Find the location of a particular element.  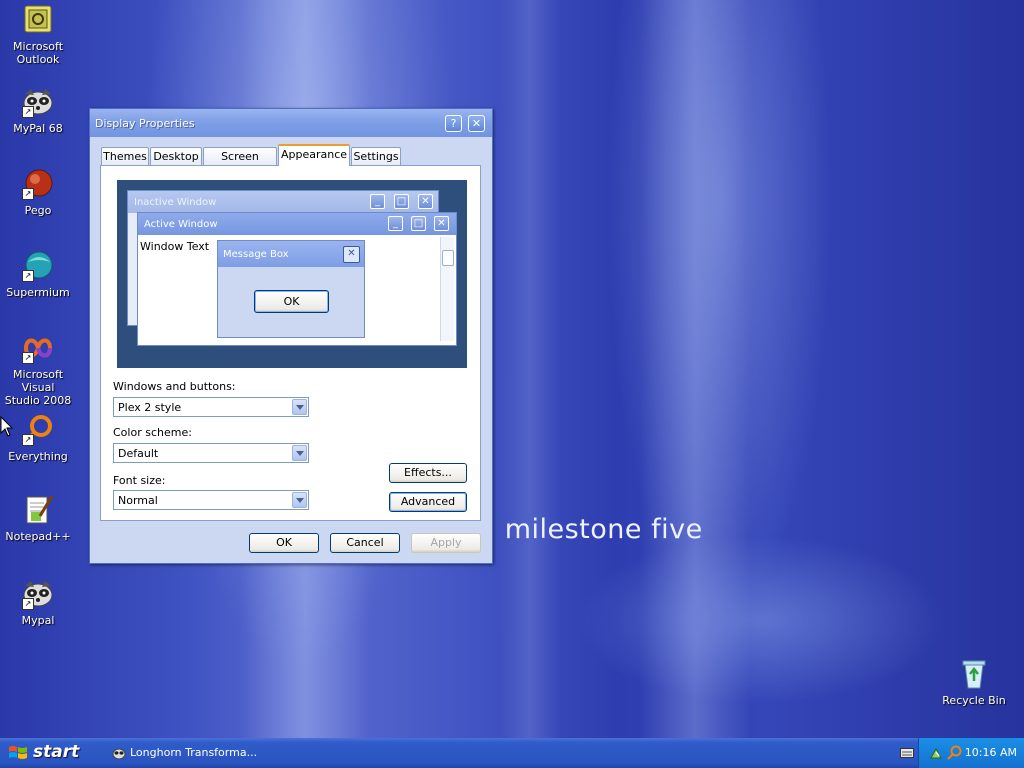

notepadpp-icon is located at coordinates (38, 510).